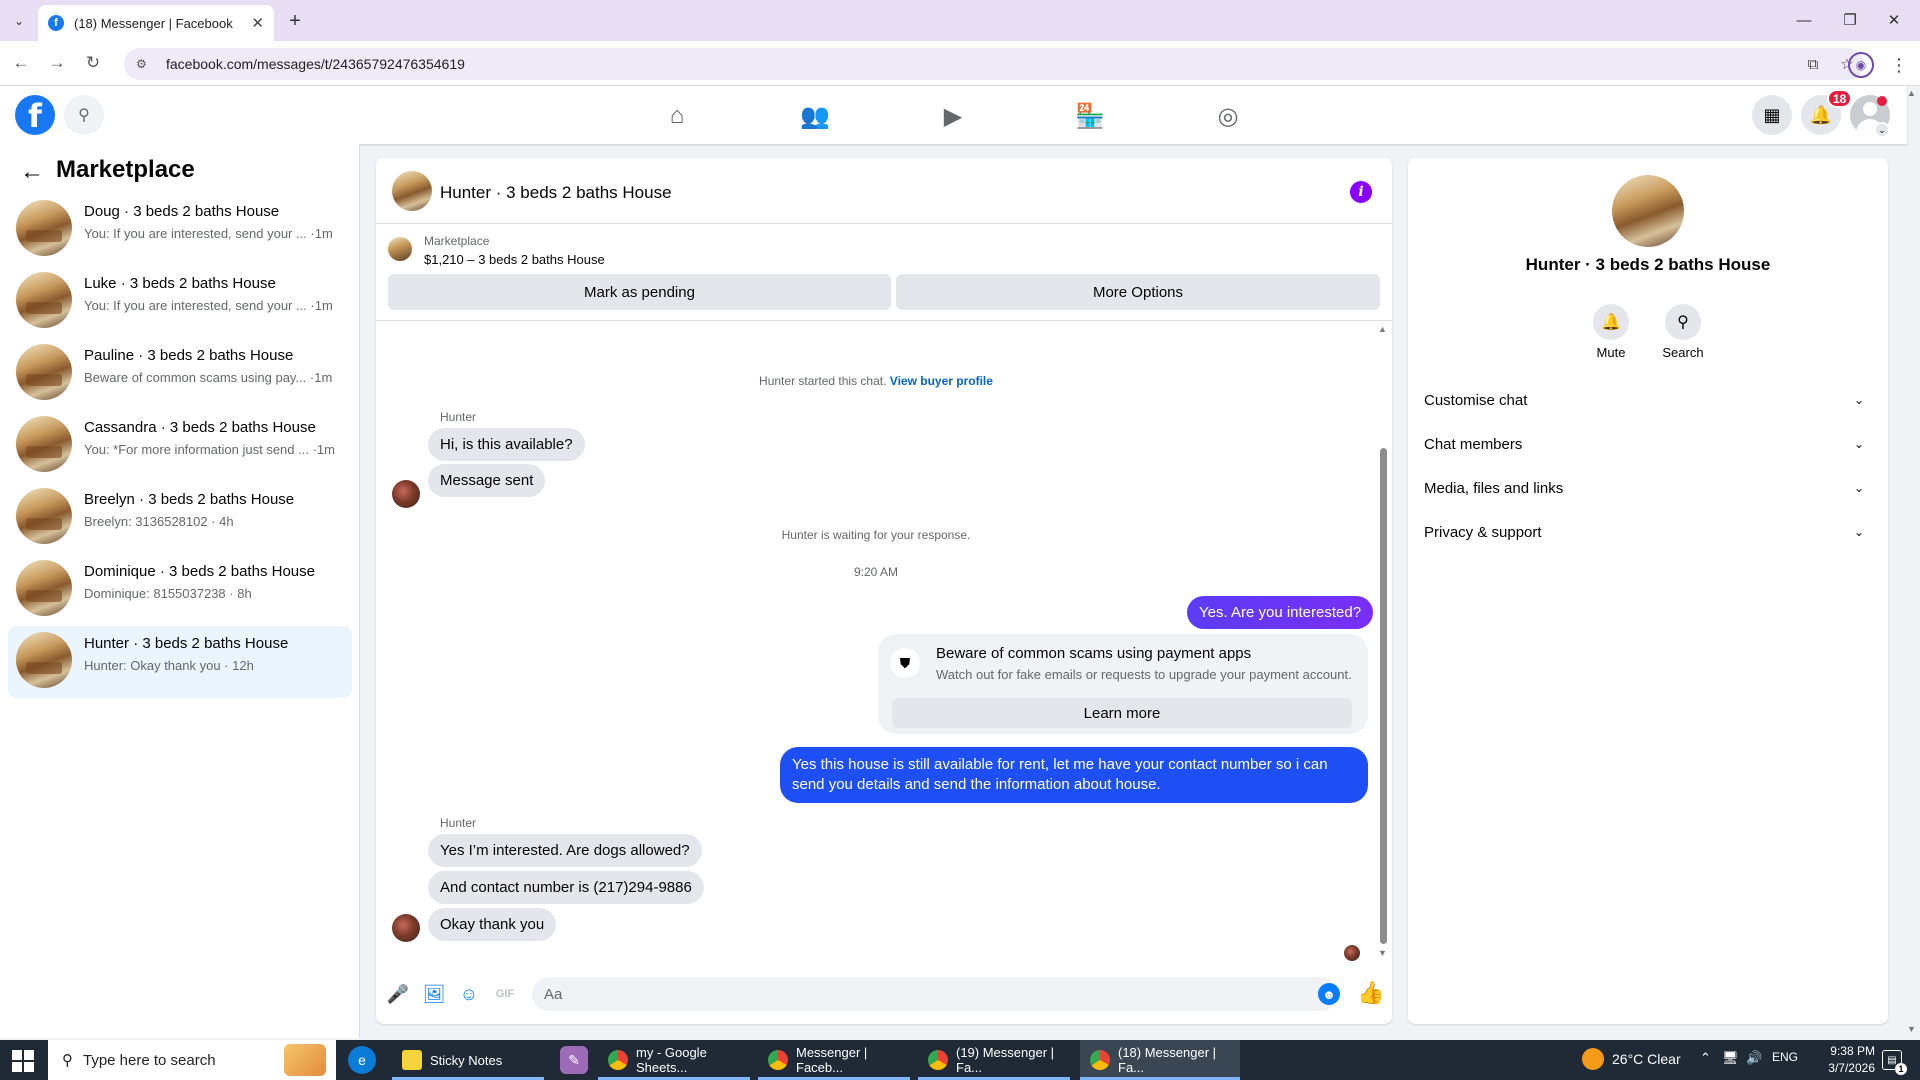  What do you see at coordinates (1383, 696) in the screenshot?
I see `chat-scrollbar` at bounding box center [1383, 696].